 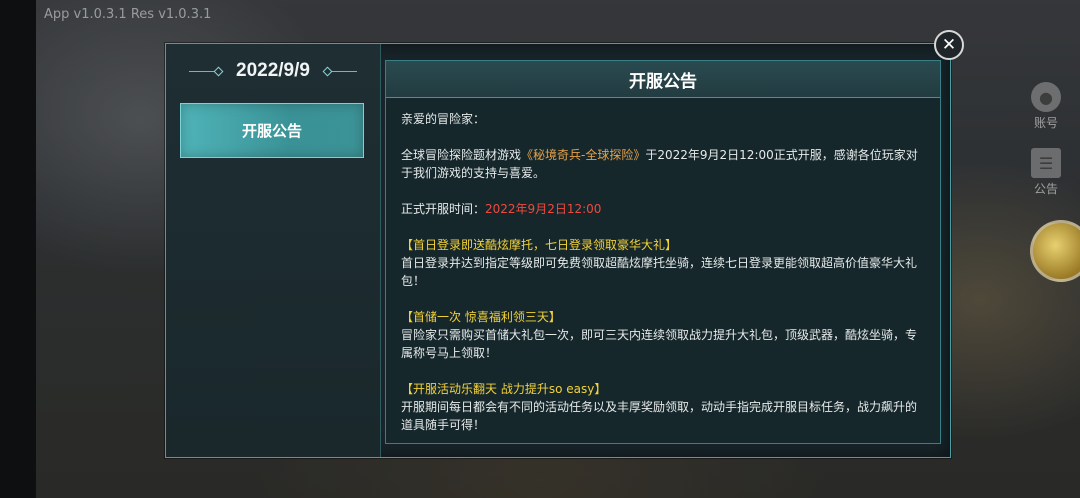 I want to click on panel-title: 开服公告, so click(x=663, y=79).